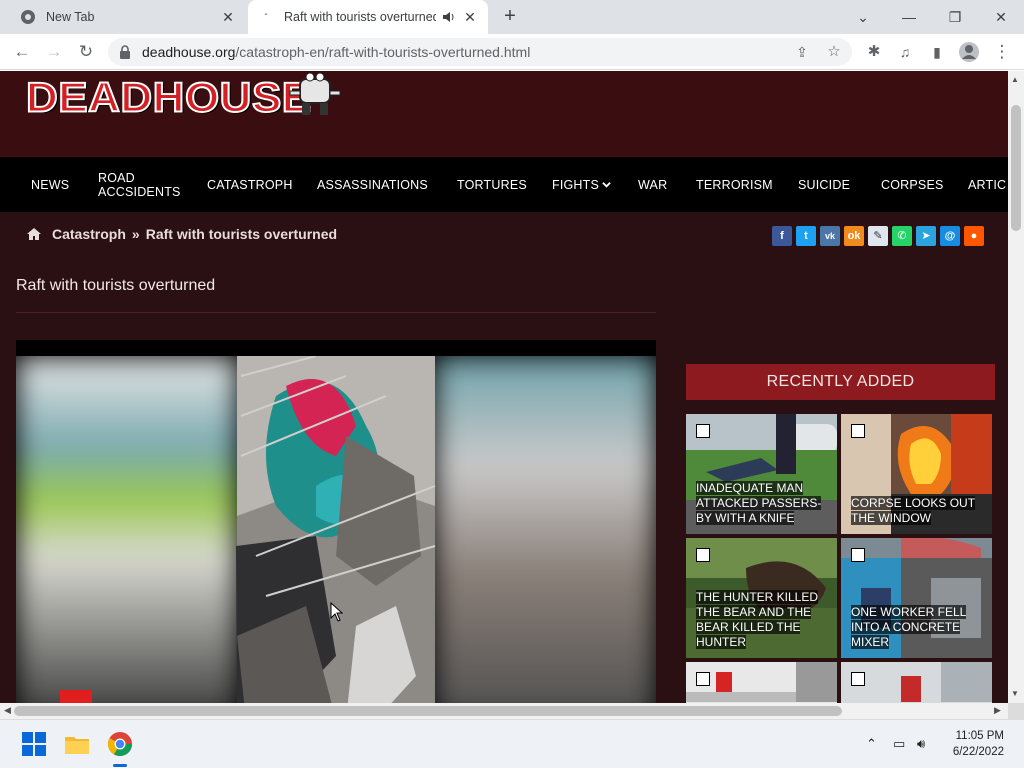  I want to click on system-clock: 11:05 PM 6/22/2022, so click(978, 744).